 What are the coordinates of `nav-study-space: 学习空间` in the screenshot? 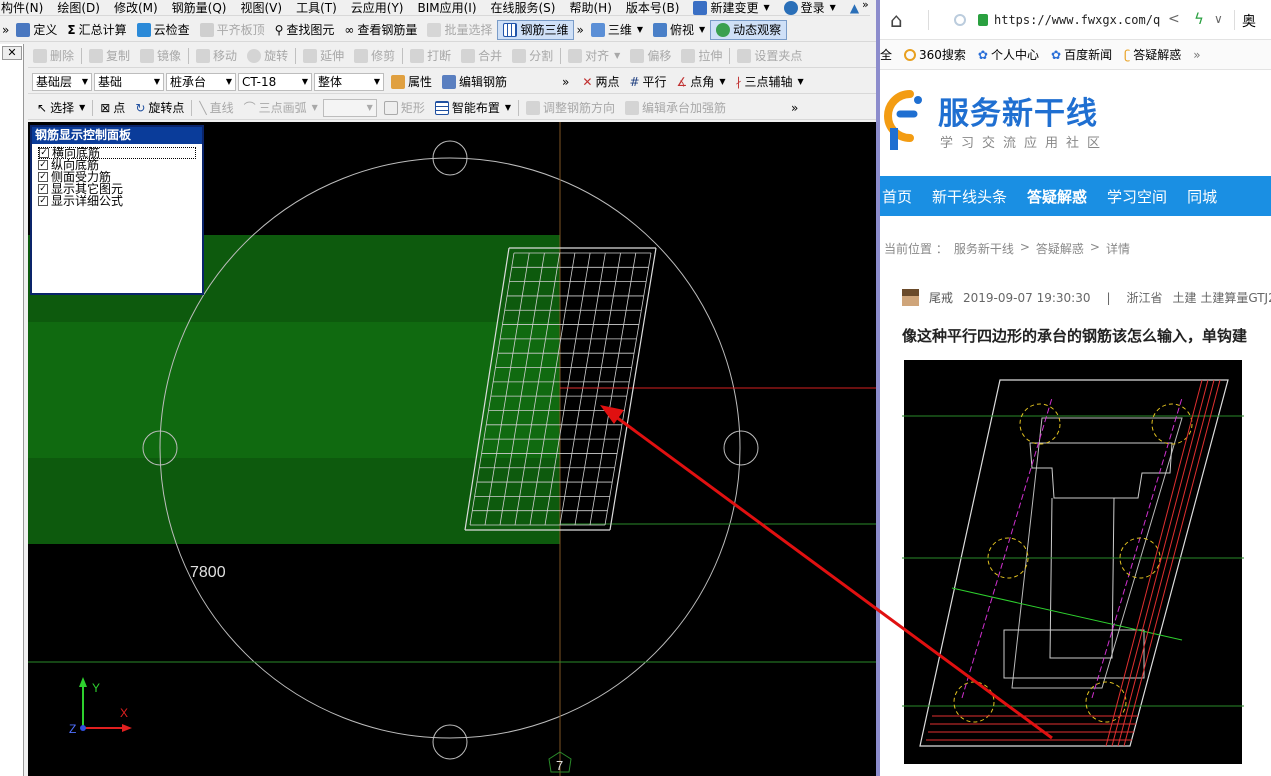 It's located at (1141, 196).